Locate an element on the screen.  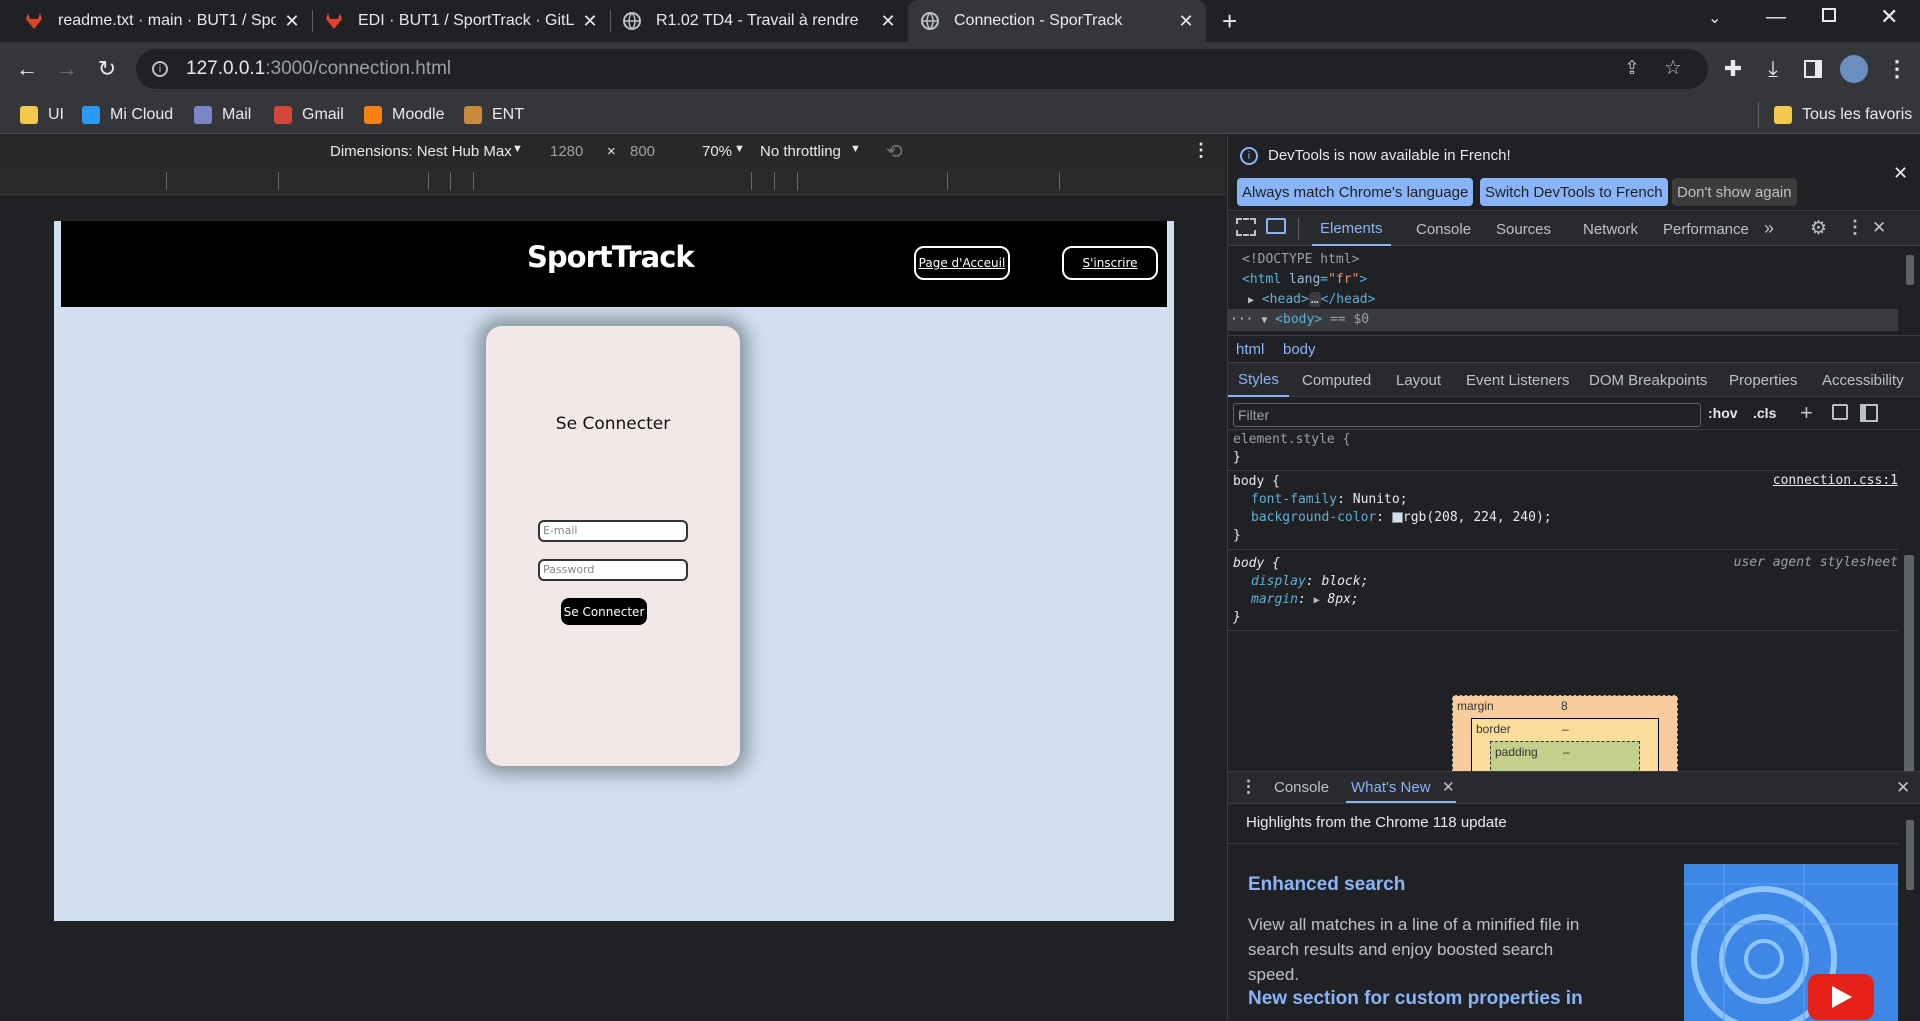
body-rule-selector: body { is located at coordinates (1256, 482).